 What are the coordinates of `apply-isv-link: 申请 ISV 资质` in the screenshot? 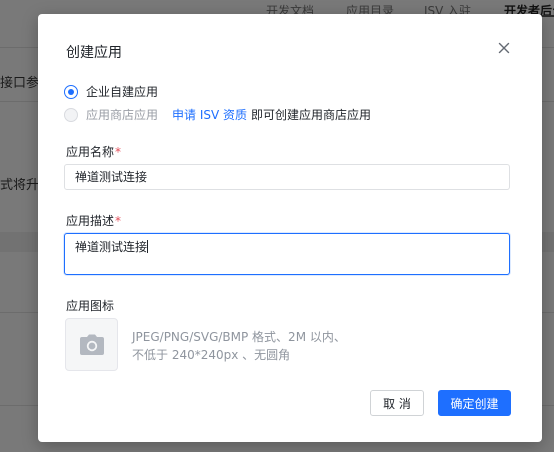 It's located at (209, 114).